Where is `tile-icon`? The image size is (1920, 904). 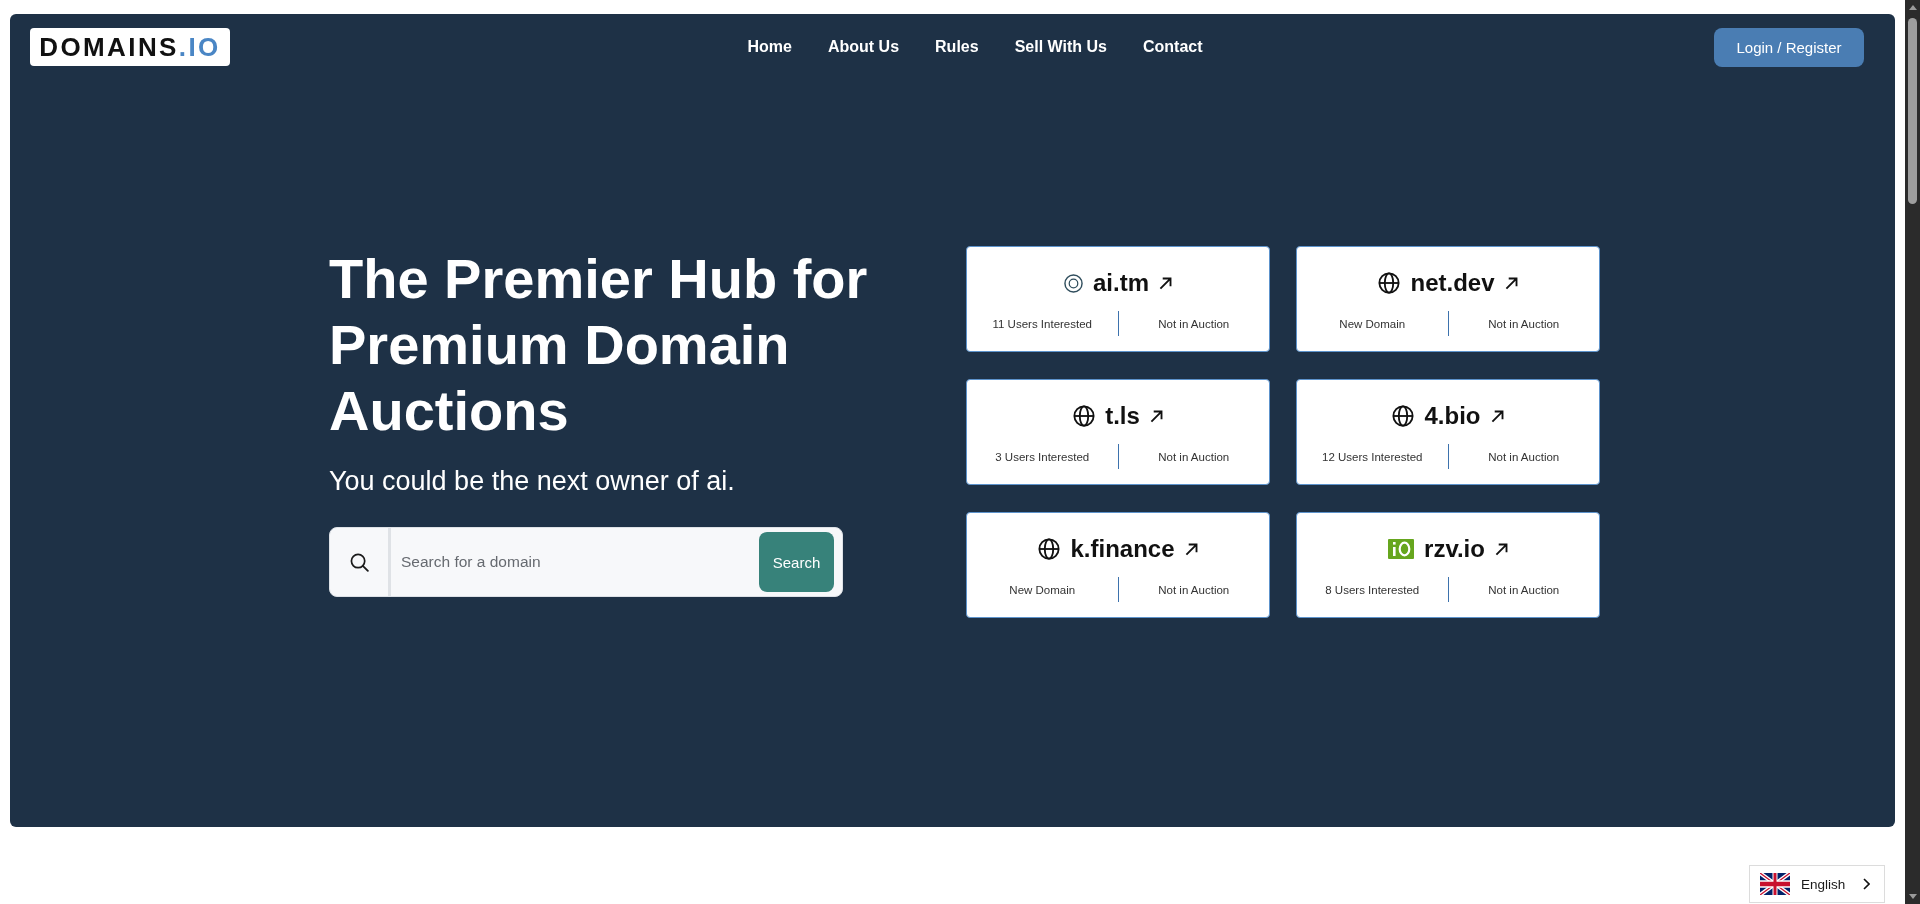 tile-icon is located at coordinates (1401, 549).